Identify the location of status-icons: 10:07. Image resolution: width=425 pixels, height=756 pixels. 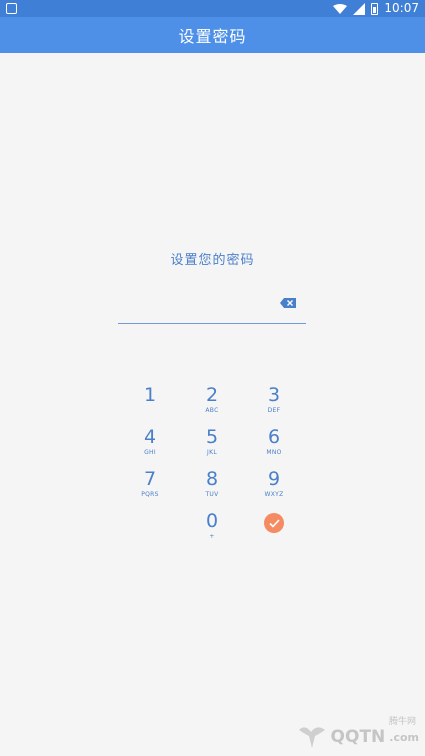
(376, 8).